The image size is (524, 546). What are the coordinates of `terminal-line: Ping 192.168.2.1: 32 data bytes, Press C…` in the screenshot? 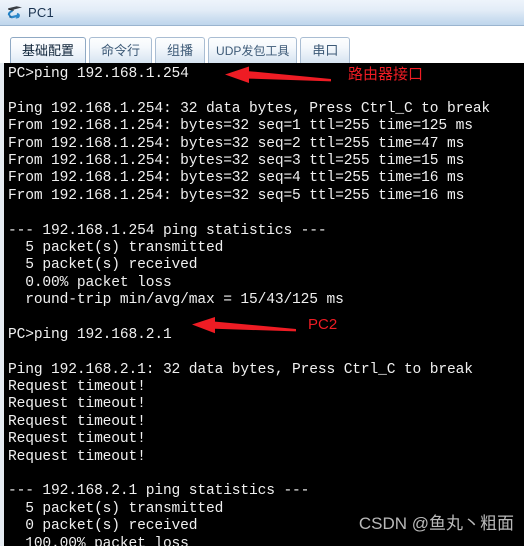 It's located at (240, 369).